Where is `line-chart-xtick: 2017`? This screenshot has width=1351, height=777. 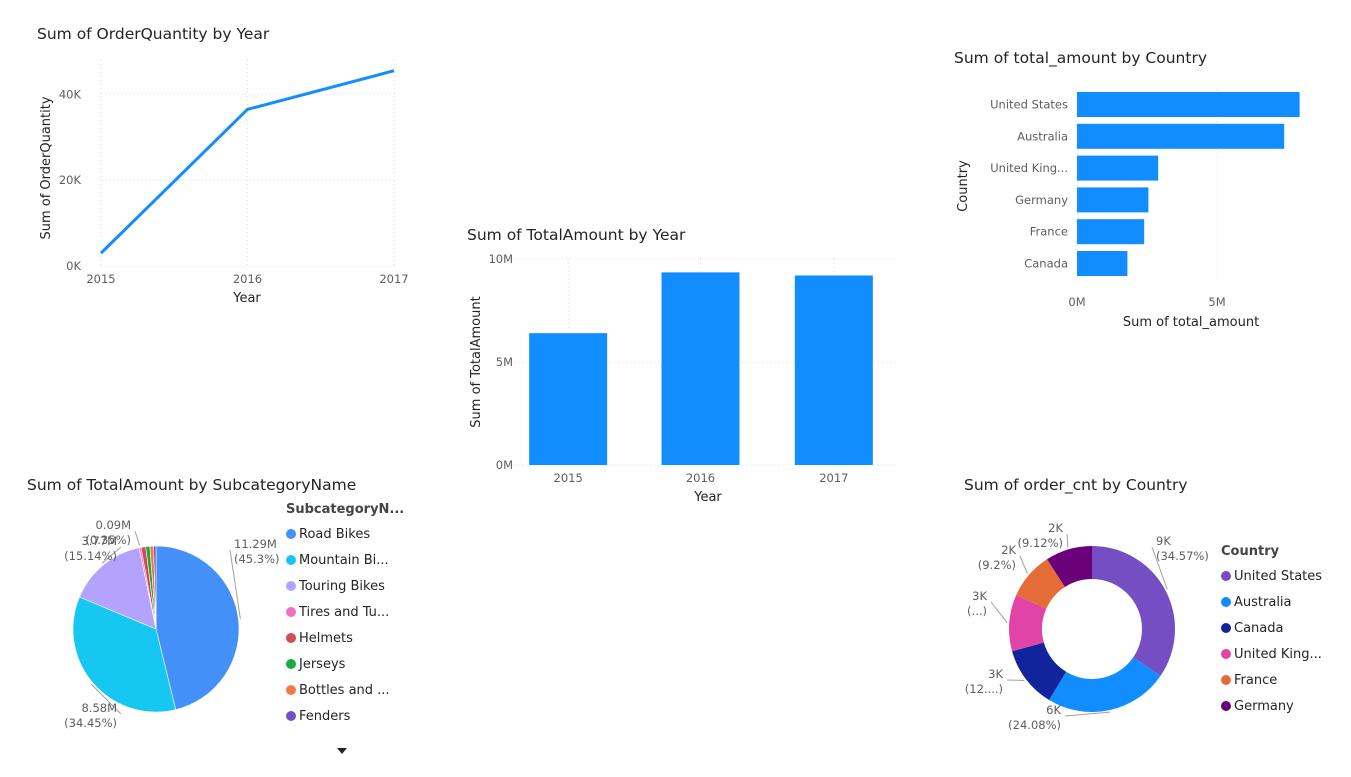
line-chart-xtick: 2017 is located at coordinates (393, 279).